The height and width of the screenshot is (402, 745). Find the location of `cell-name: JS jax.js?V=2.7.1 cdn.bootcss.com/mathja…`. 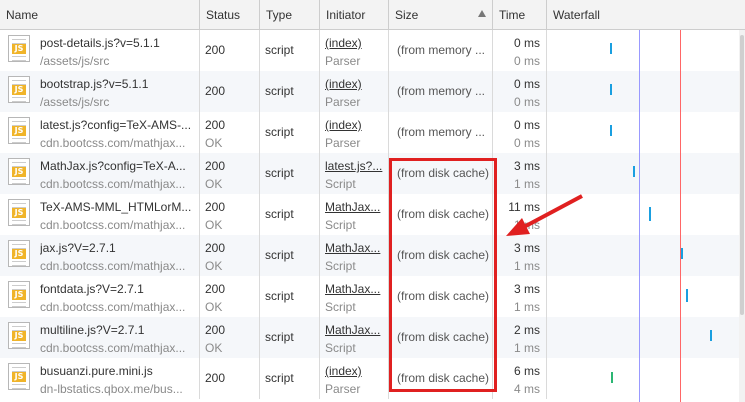

cell-name: JS jax.js?V=2.7.1 cdn.bootcss.com/mathja… is located at coordinates (100, 255).